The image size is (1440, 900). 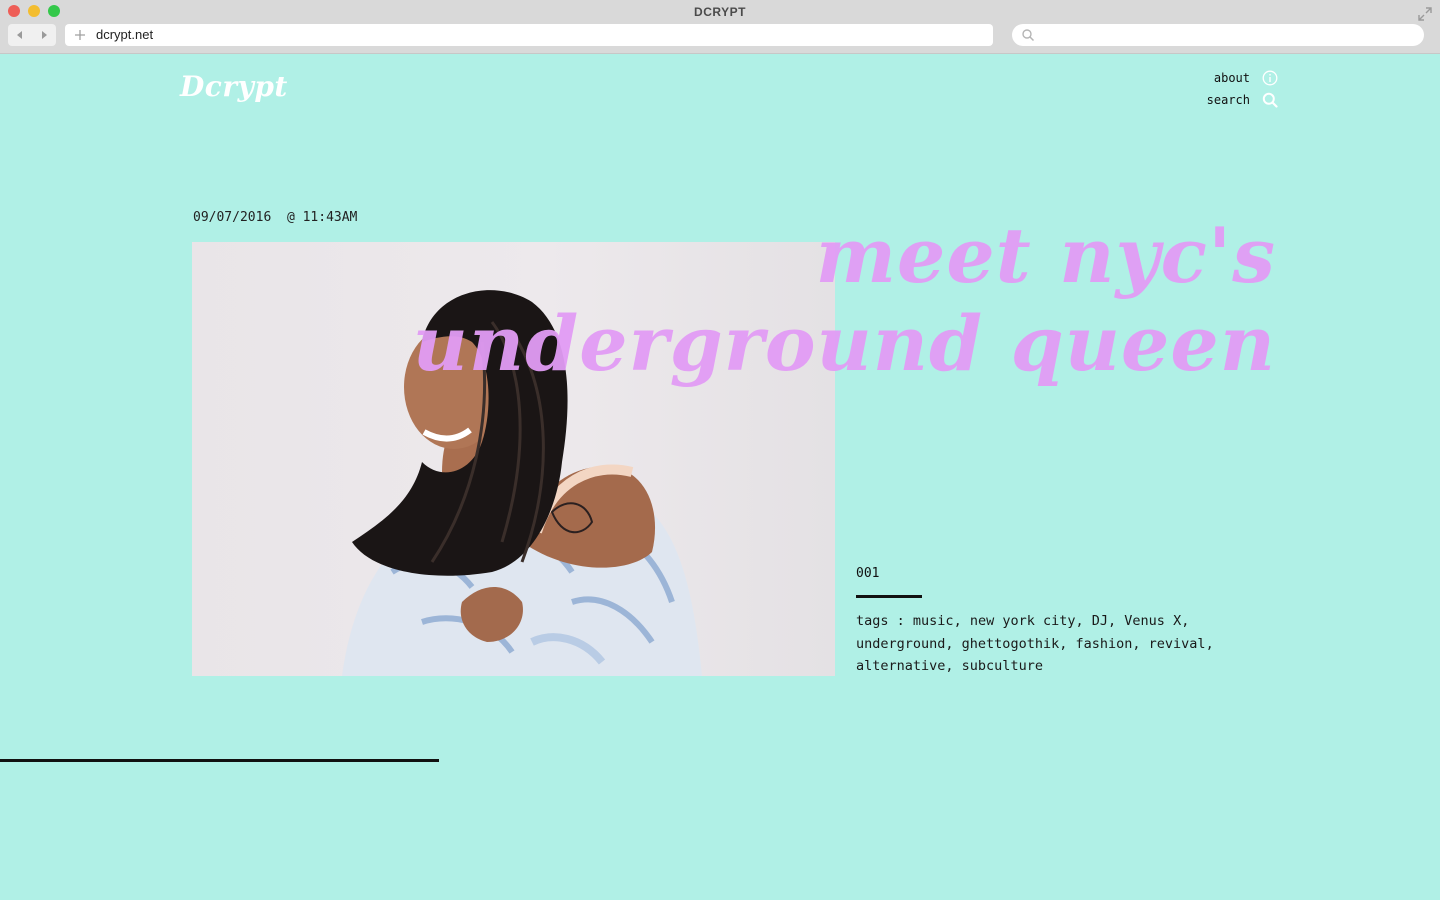 What do you see at coordinates (1270, 78) in the screenshot?
I see `info-icon` at bounding box center [1270, 78].